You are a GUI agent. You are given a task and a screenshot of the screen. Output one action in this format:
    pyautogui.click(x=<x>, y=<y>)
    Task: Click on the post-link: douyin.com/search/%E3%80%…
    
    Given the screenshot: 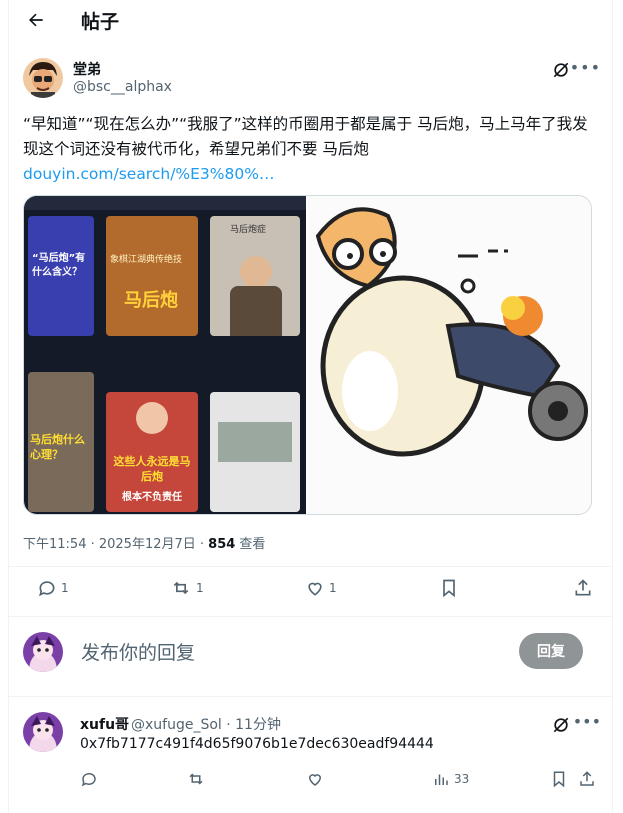 What is the action you would take?
    pyautogui.click(x=148, y=174)
    